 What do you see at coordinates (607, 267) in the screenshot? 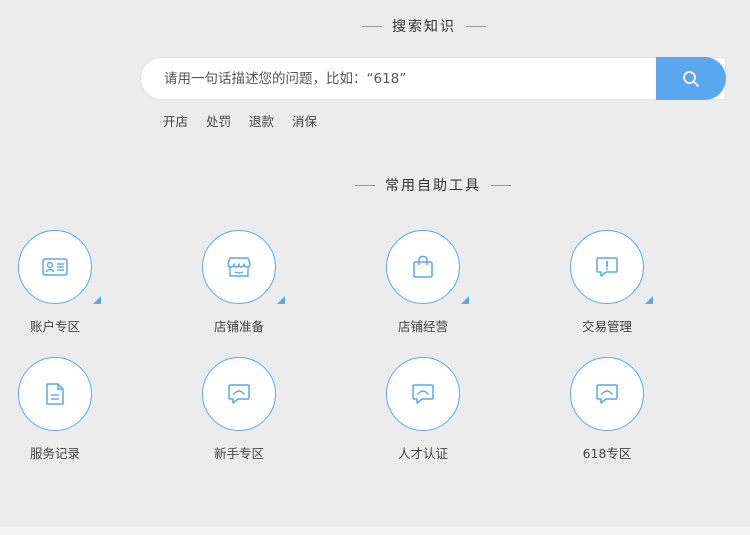
I see `alert-chat-icon` at bounding box center [607, 267].